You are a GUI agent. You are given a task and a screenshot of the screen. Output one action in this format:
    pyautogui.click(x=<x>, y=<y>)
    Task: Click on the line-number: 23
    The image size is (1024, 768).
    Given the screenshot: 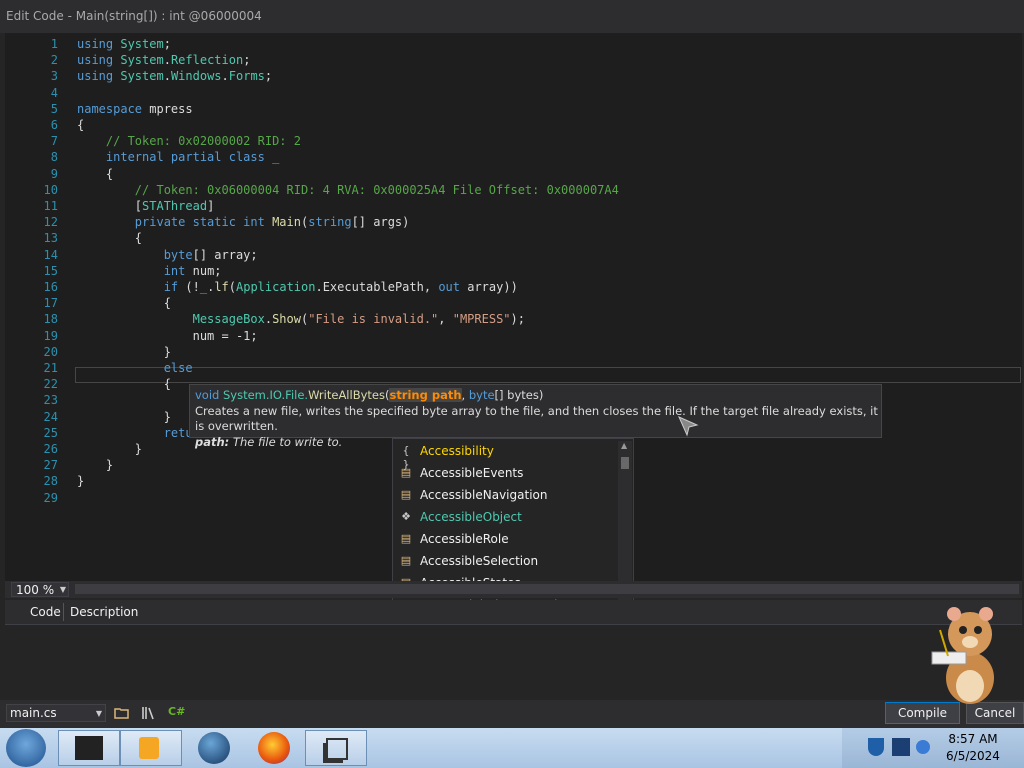 What is the action you would take?
    pyautogui.click(x=50, y=400)
    